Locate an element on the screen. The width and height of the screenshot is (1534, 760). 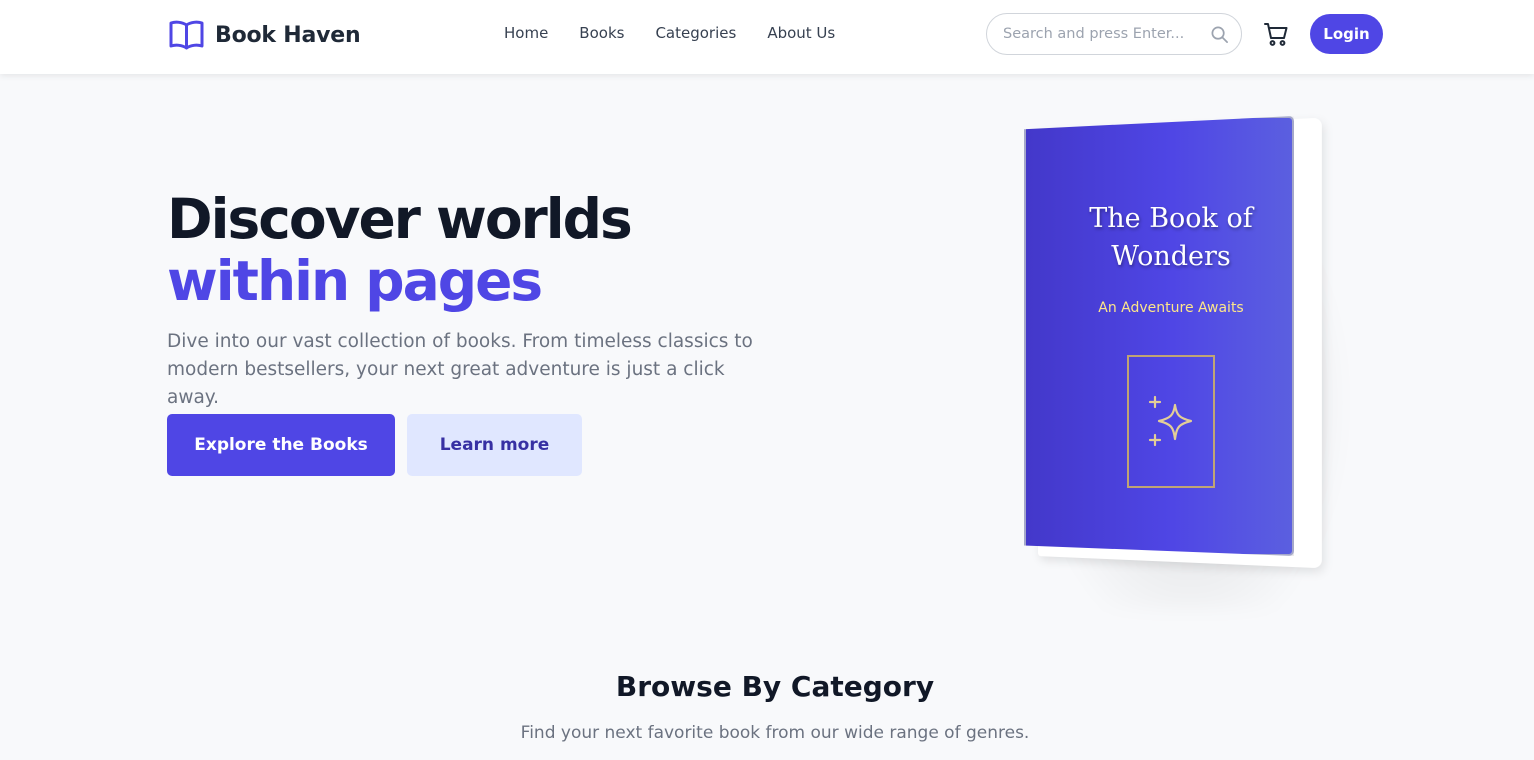
book-cover: The Book of Wonders An Adventure Awaits is located at coordinates (1159, 336).